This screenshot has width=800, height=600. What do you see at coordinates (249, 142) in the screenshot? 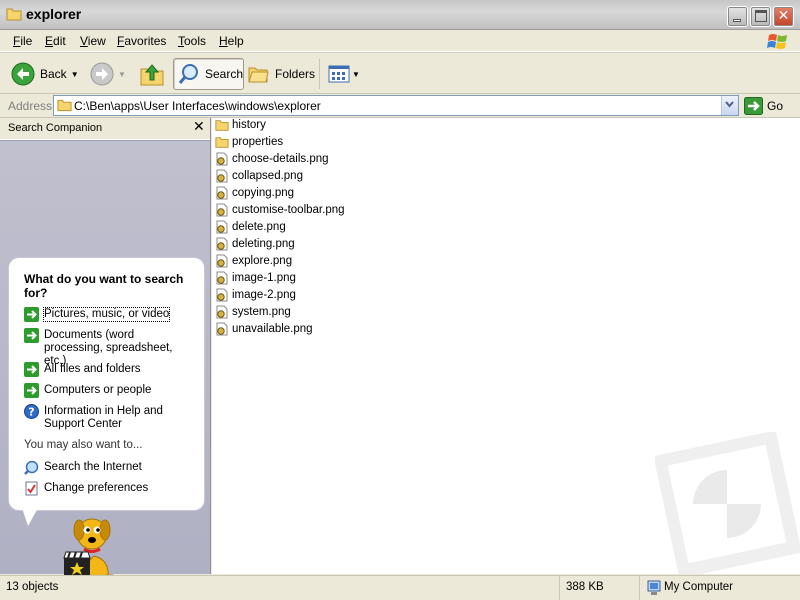
I see `list-item: properties` at bounding box center [249, 142].